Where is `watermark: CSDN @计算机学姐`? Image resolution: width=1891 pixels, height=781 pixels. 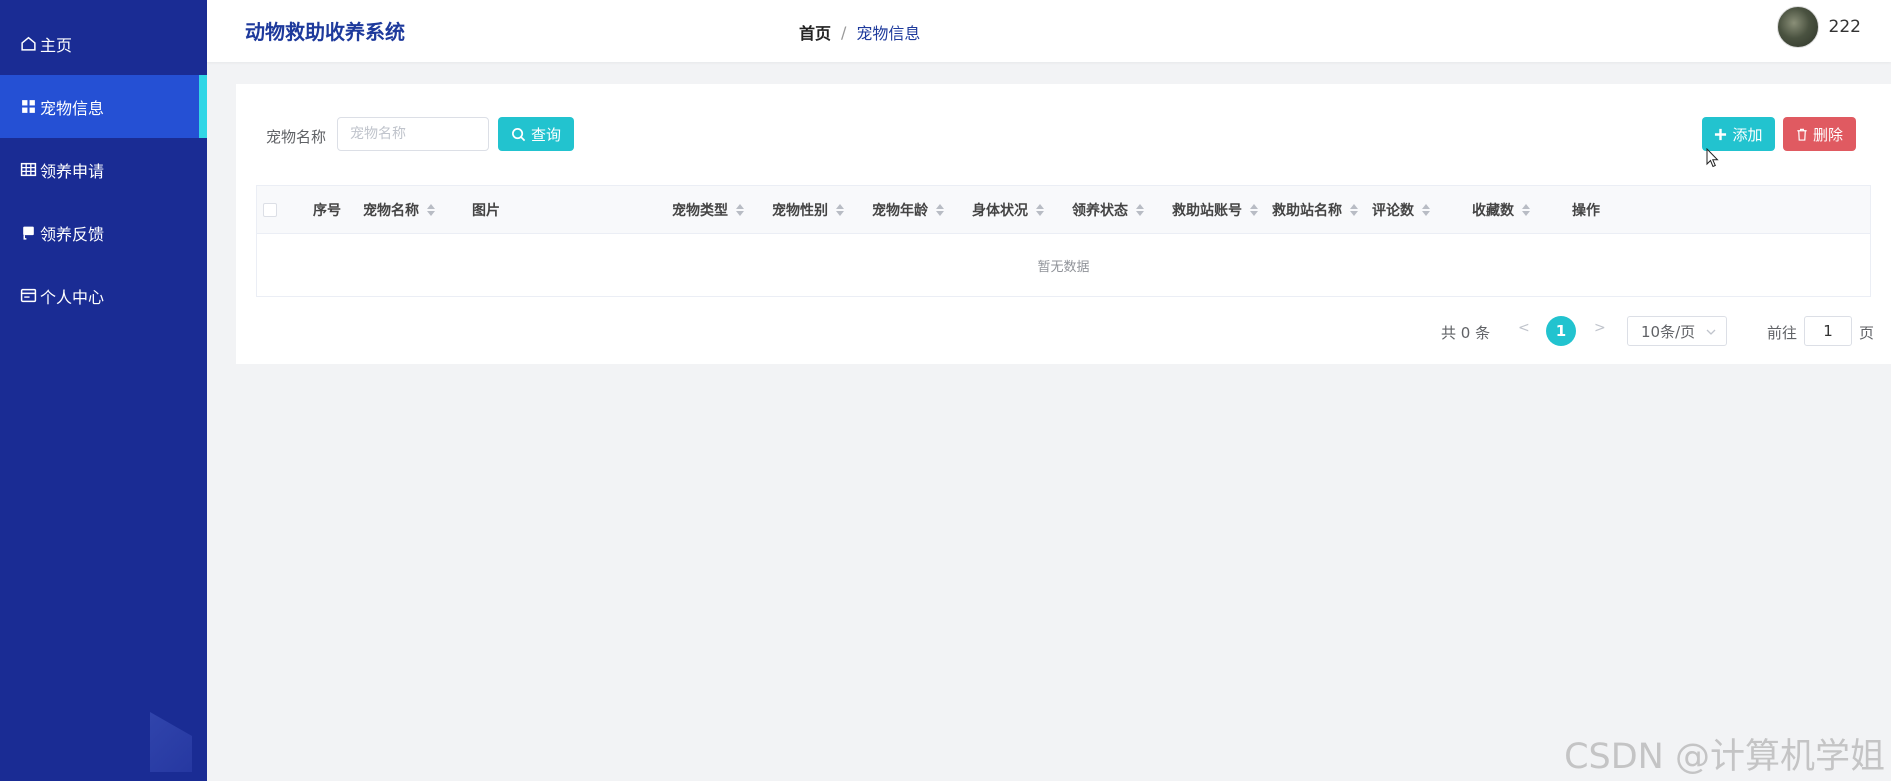 watermark: CSDN @计算机学姐 is located at coordinates (1724, 757).